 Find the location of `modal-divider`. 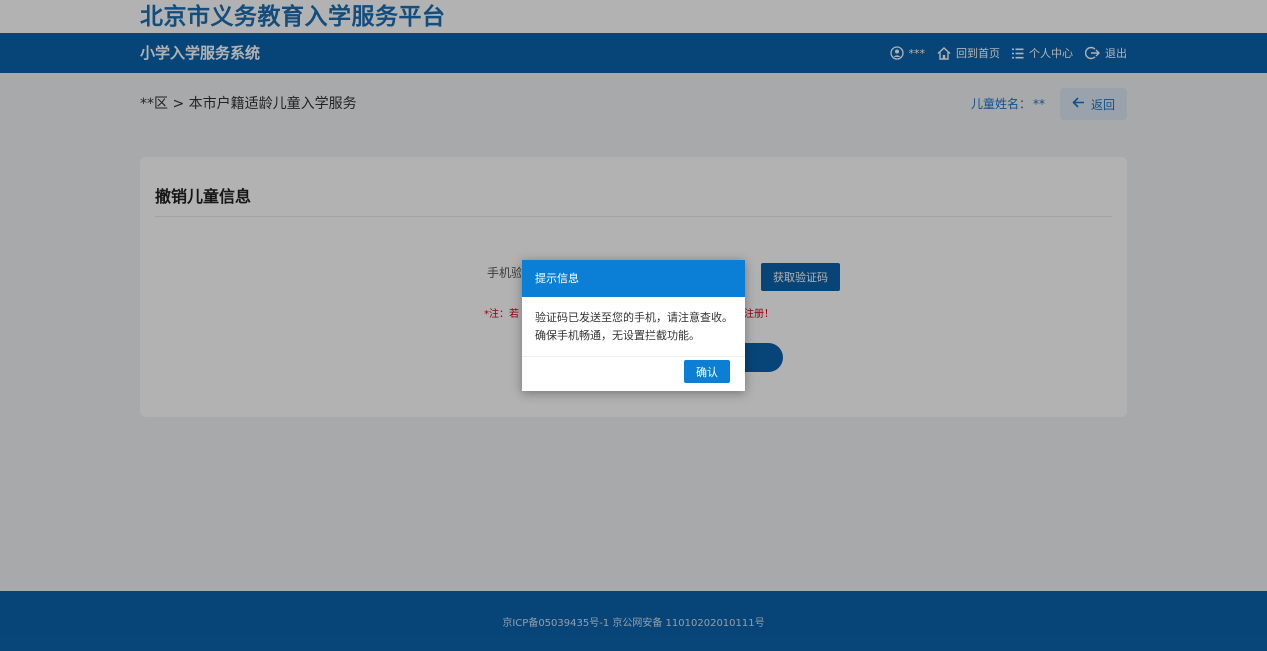

modal-divider is located at coordinates (633, 356).